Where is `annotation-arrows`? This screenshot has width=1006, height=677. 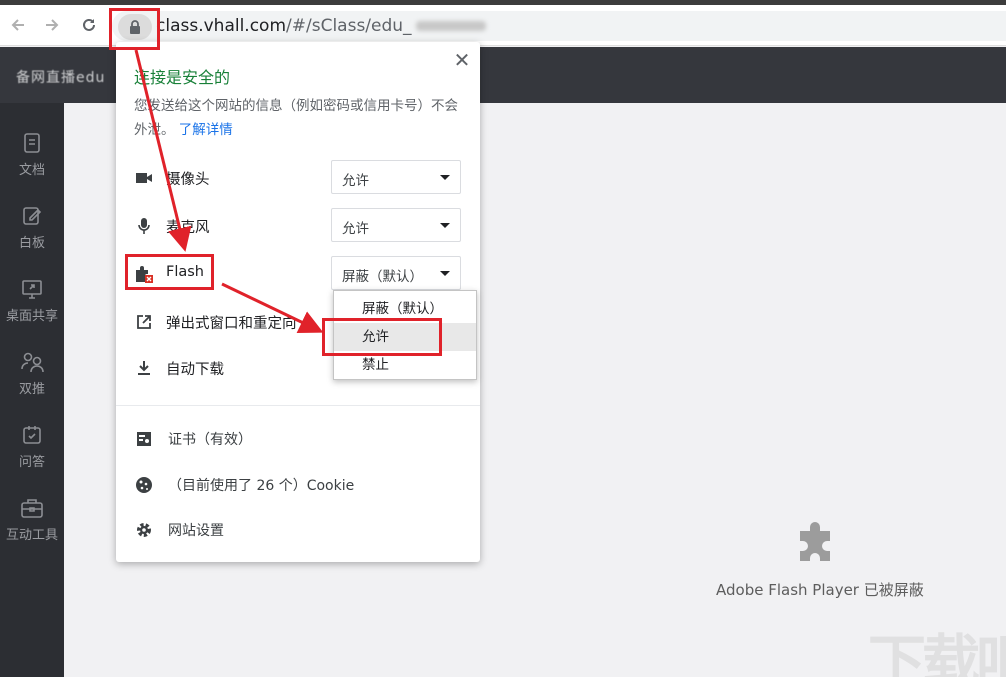 annotation-arrows is located at coordinates (229, 191).